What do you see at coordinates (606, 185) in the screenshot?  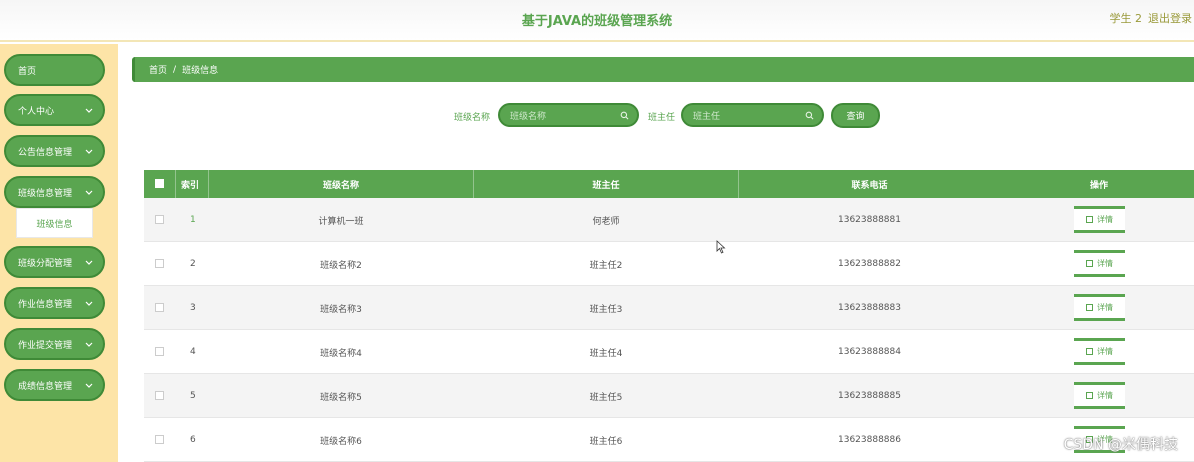 I see `header-teacher: 班主任` at bounding box center [606, 185].